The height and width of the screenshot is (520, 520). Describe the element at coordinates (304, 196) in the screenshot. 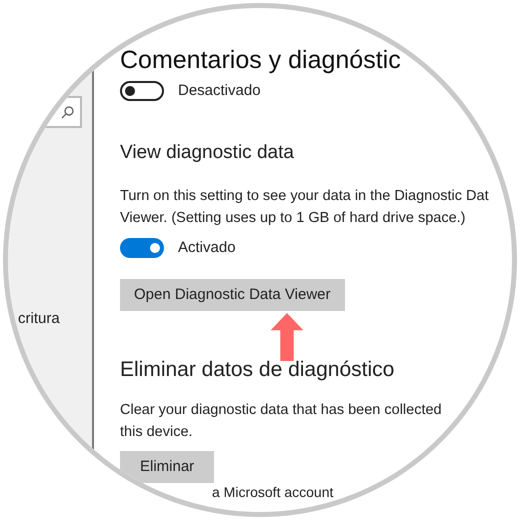

I see `description-line: Turn on this setting to see your data in the Diagnostic Dat` at that location.